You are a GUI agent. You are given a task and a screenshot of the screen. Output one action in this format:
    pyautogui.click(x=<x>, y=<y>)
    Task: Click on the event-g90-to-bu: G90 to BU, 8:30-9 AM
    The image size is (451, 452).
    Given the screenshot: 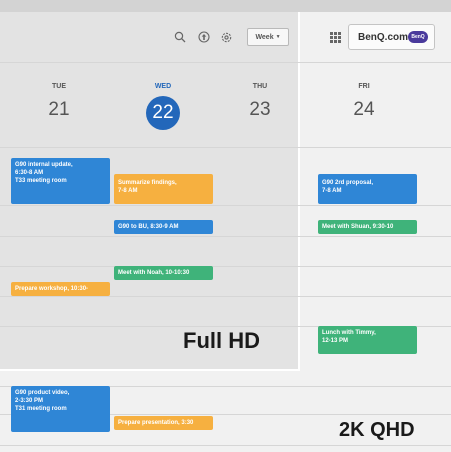 What is the action you would take?
    pyautogui.click(x=163, y=227)
    